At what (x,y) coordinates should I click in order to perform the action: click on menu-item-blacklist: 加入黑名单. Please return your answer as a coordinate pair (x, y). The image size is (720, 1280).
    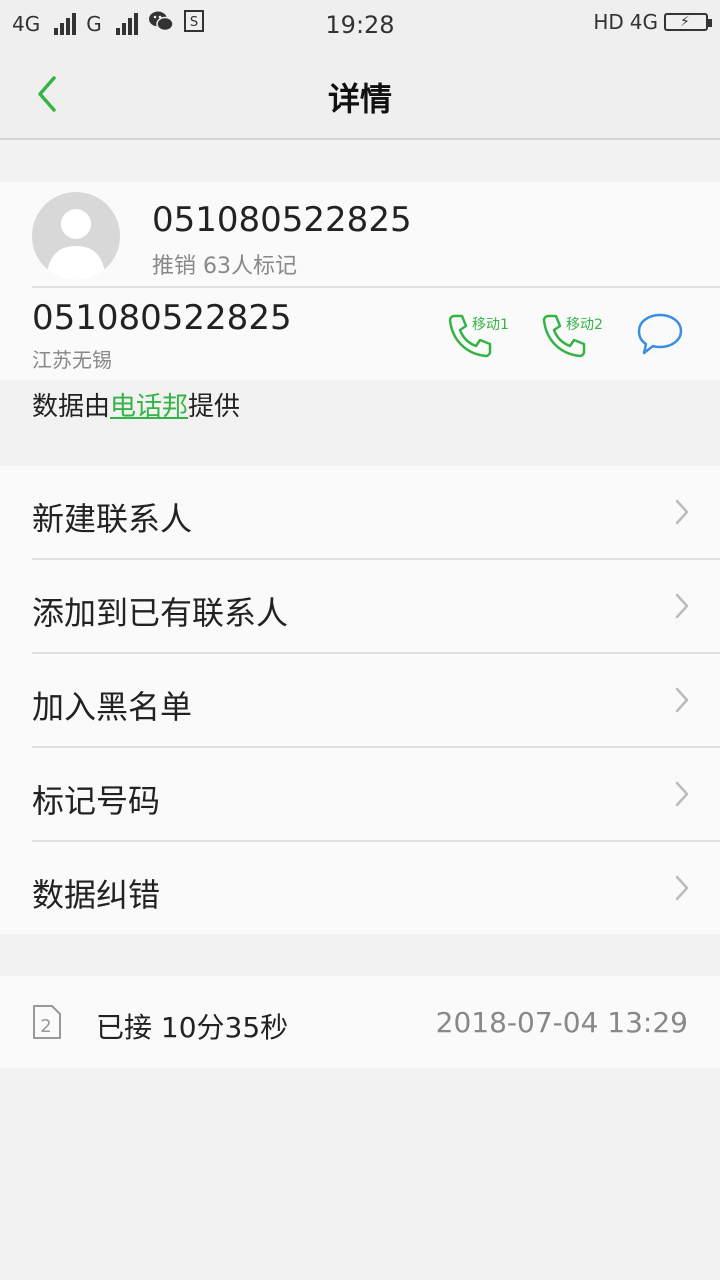
    Looking at the image, I should click on (376, 701).